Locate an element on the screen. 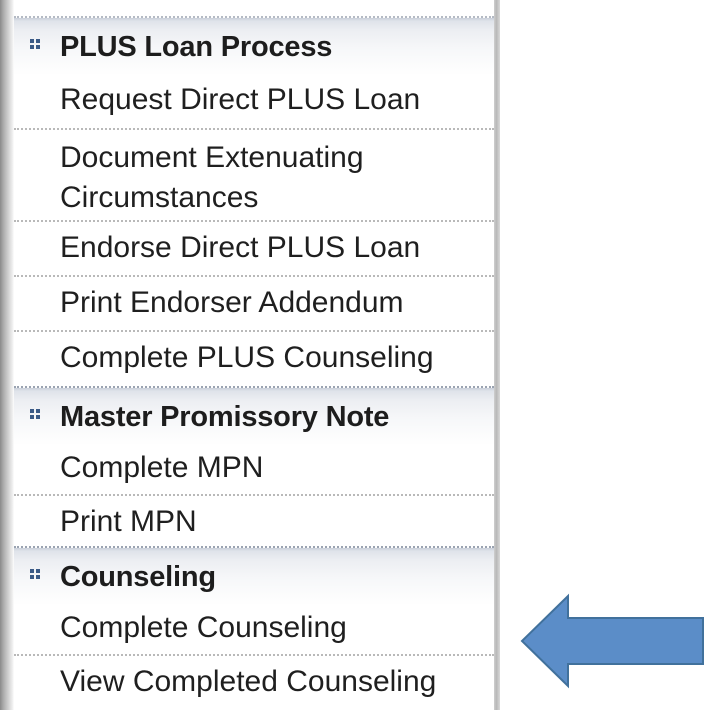 This screenshot has width=705, height=710. sidebar-left-border is located at coordinates (7, 355).